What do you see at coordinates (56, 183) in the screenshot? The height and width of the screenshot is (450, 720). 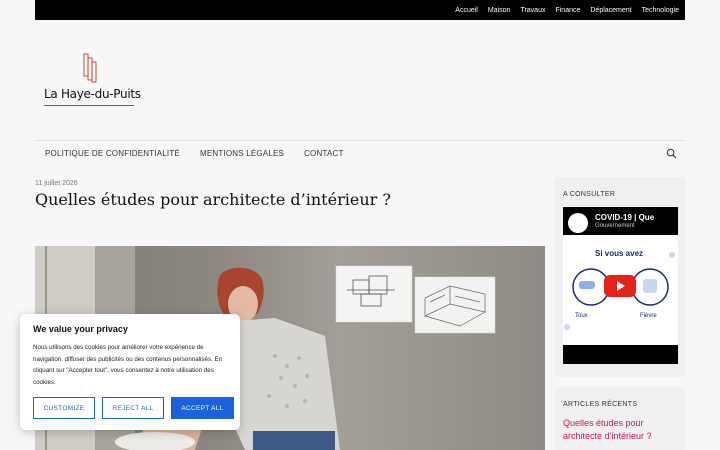 I see `post-date: 11 juillet 2026` at bounding box center [56, 183].